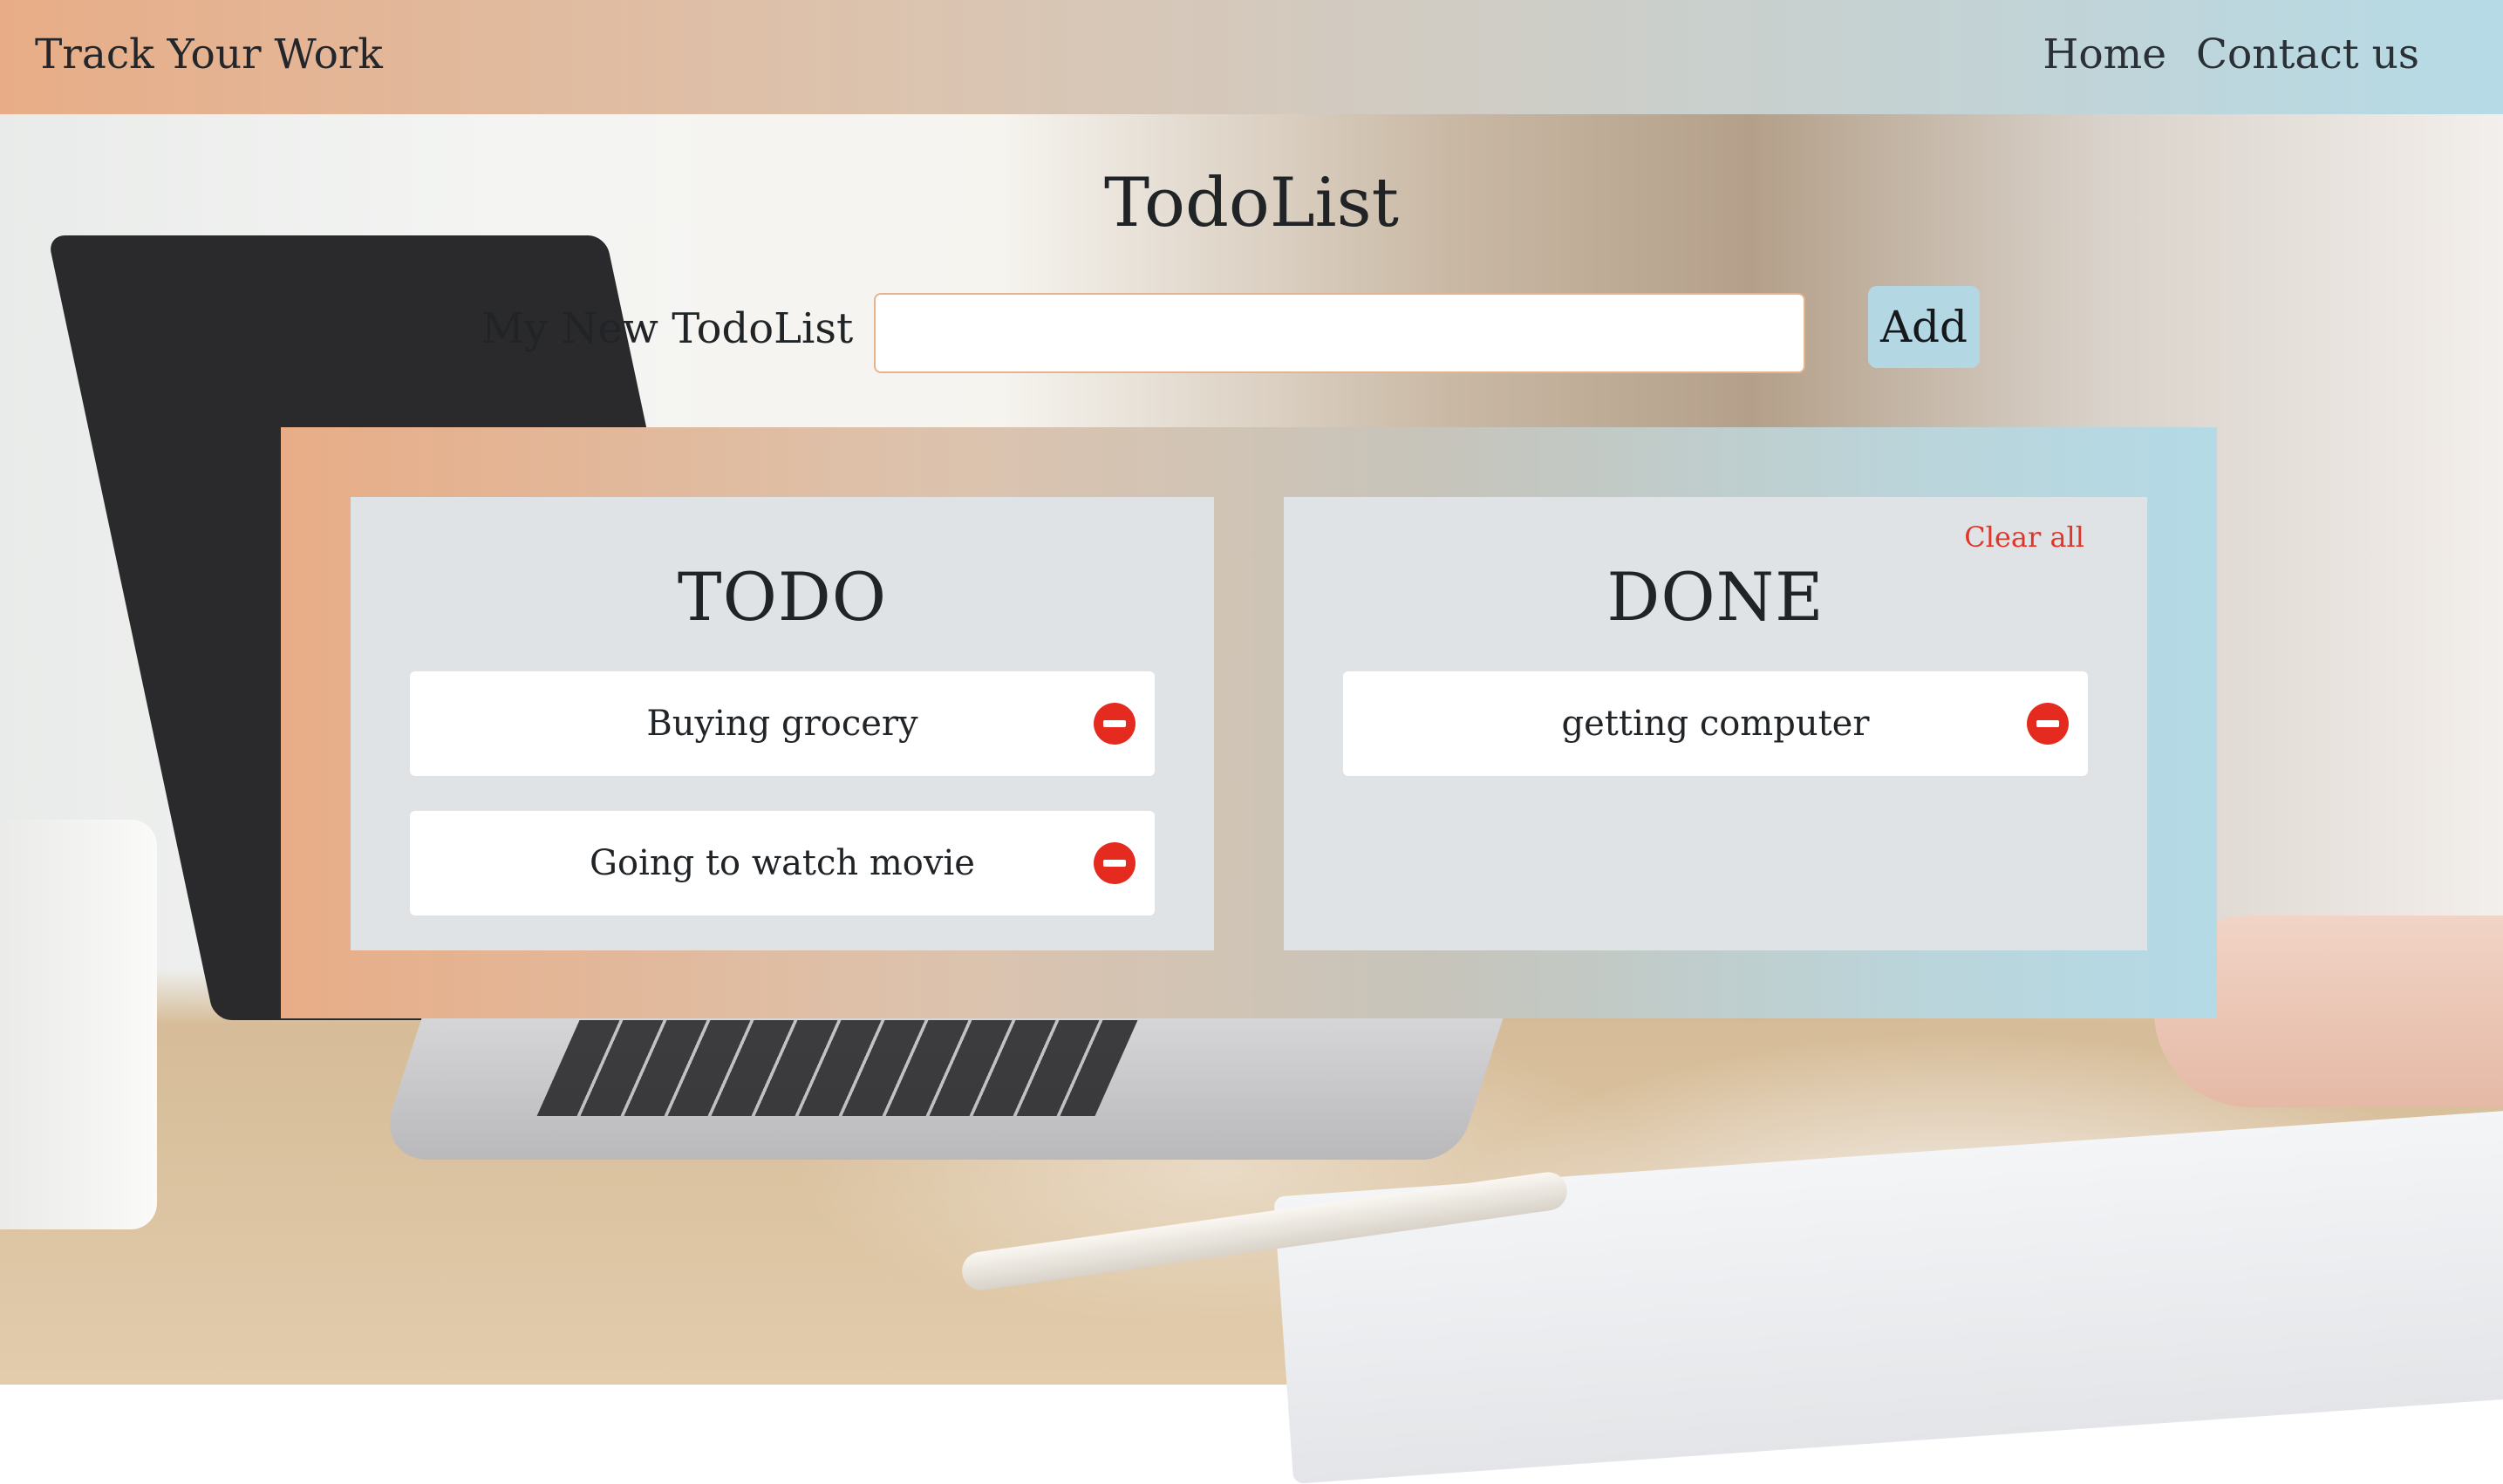 The width and height of the screenshot is (2503, 1484). What do you see at coordinates (1251, 203) in the screenshot?
I see `page-title: TodoList` at bounding box center [1251, 203].